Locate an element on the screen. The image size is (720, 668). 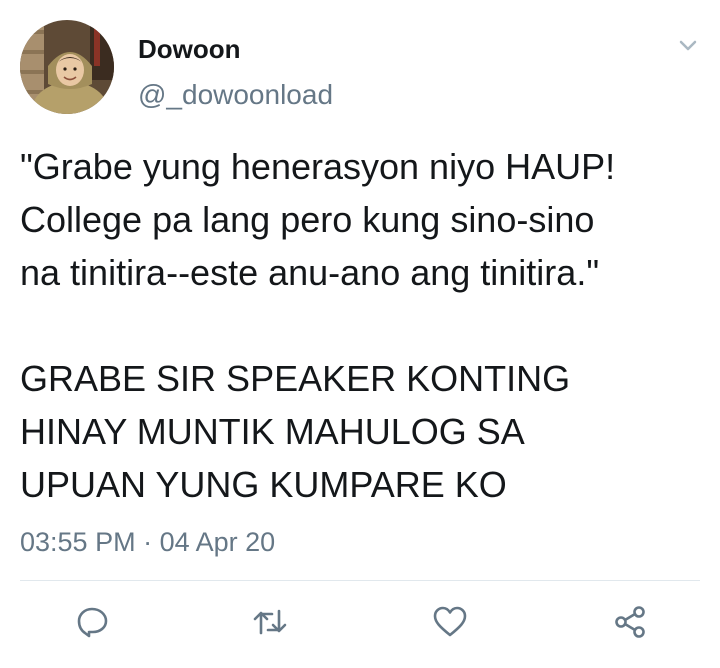
heart-icon is located at coordinates (450, 621).